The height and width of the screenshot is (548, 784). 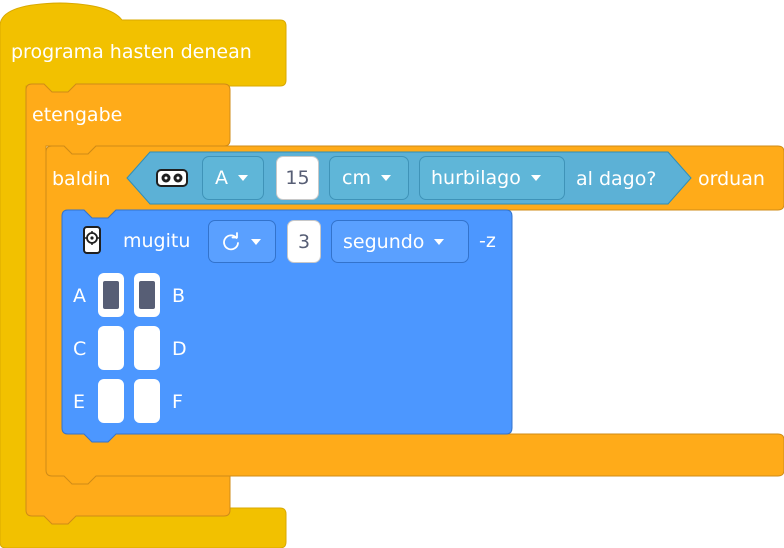 What do you see at coordinates (111, 348) in the screenshot?
I see `port-toggle-c` at bounding box center [111, 348].